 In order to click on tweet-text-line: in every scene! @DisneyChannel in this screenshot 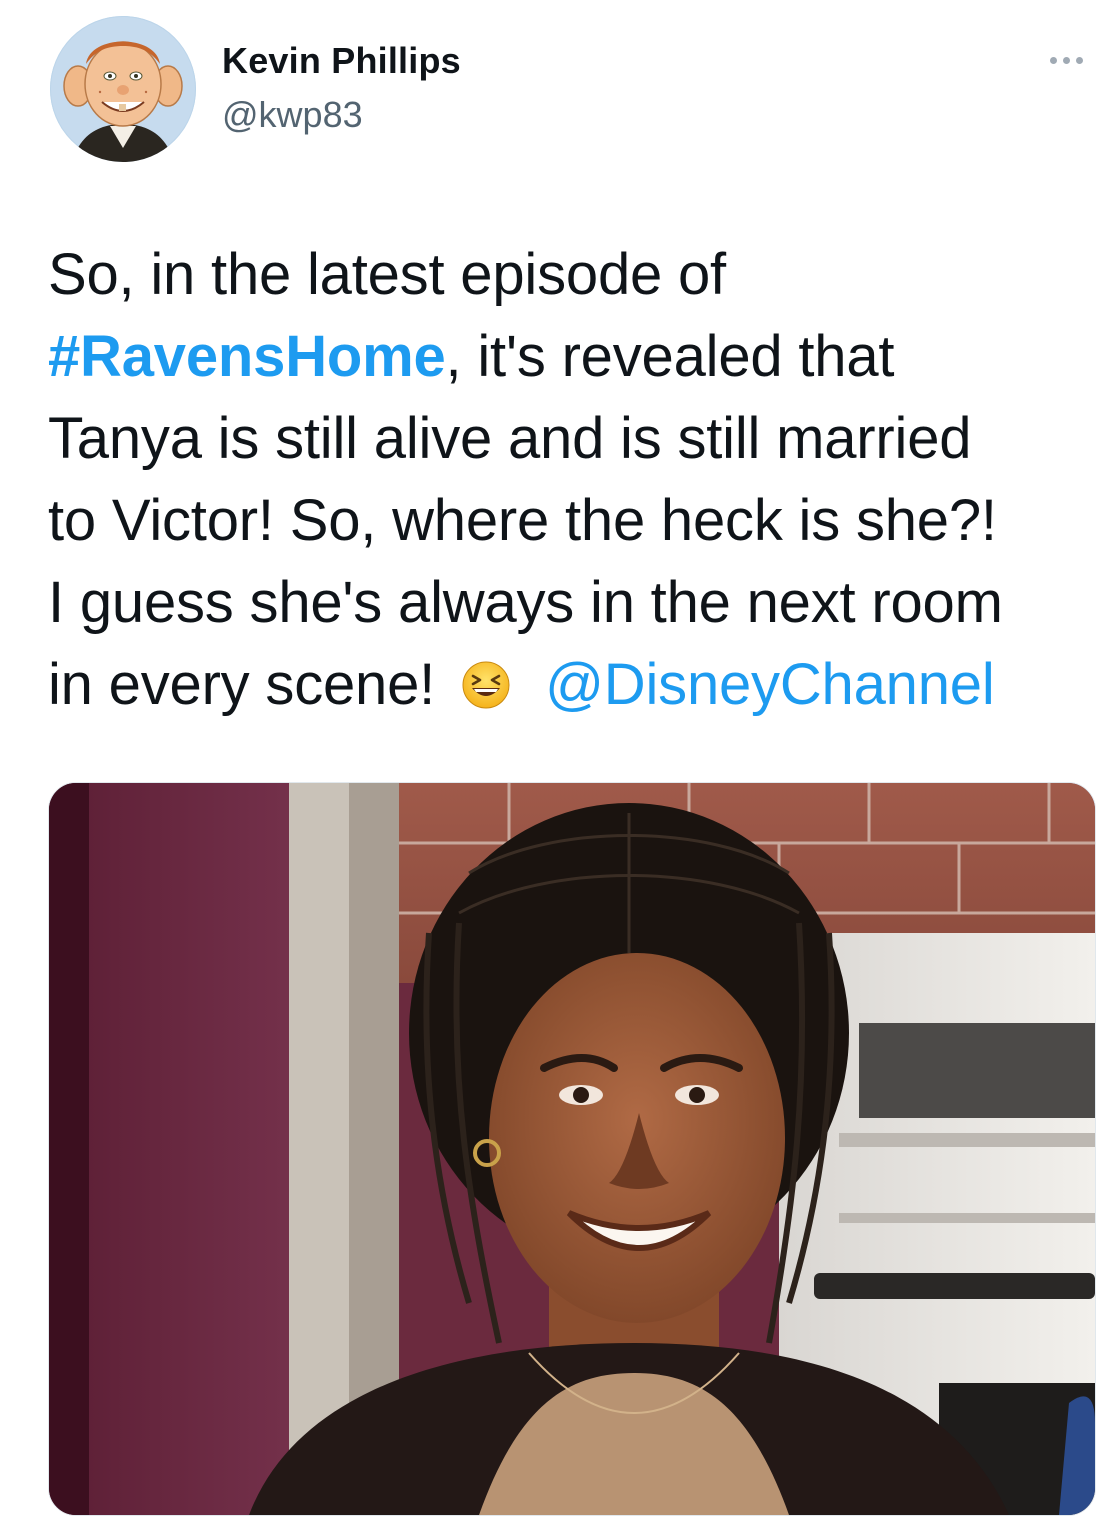, I will do `click(573, 685)`.